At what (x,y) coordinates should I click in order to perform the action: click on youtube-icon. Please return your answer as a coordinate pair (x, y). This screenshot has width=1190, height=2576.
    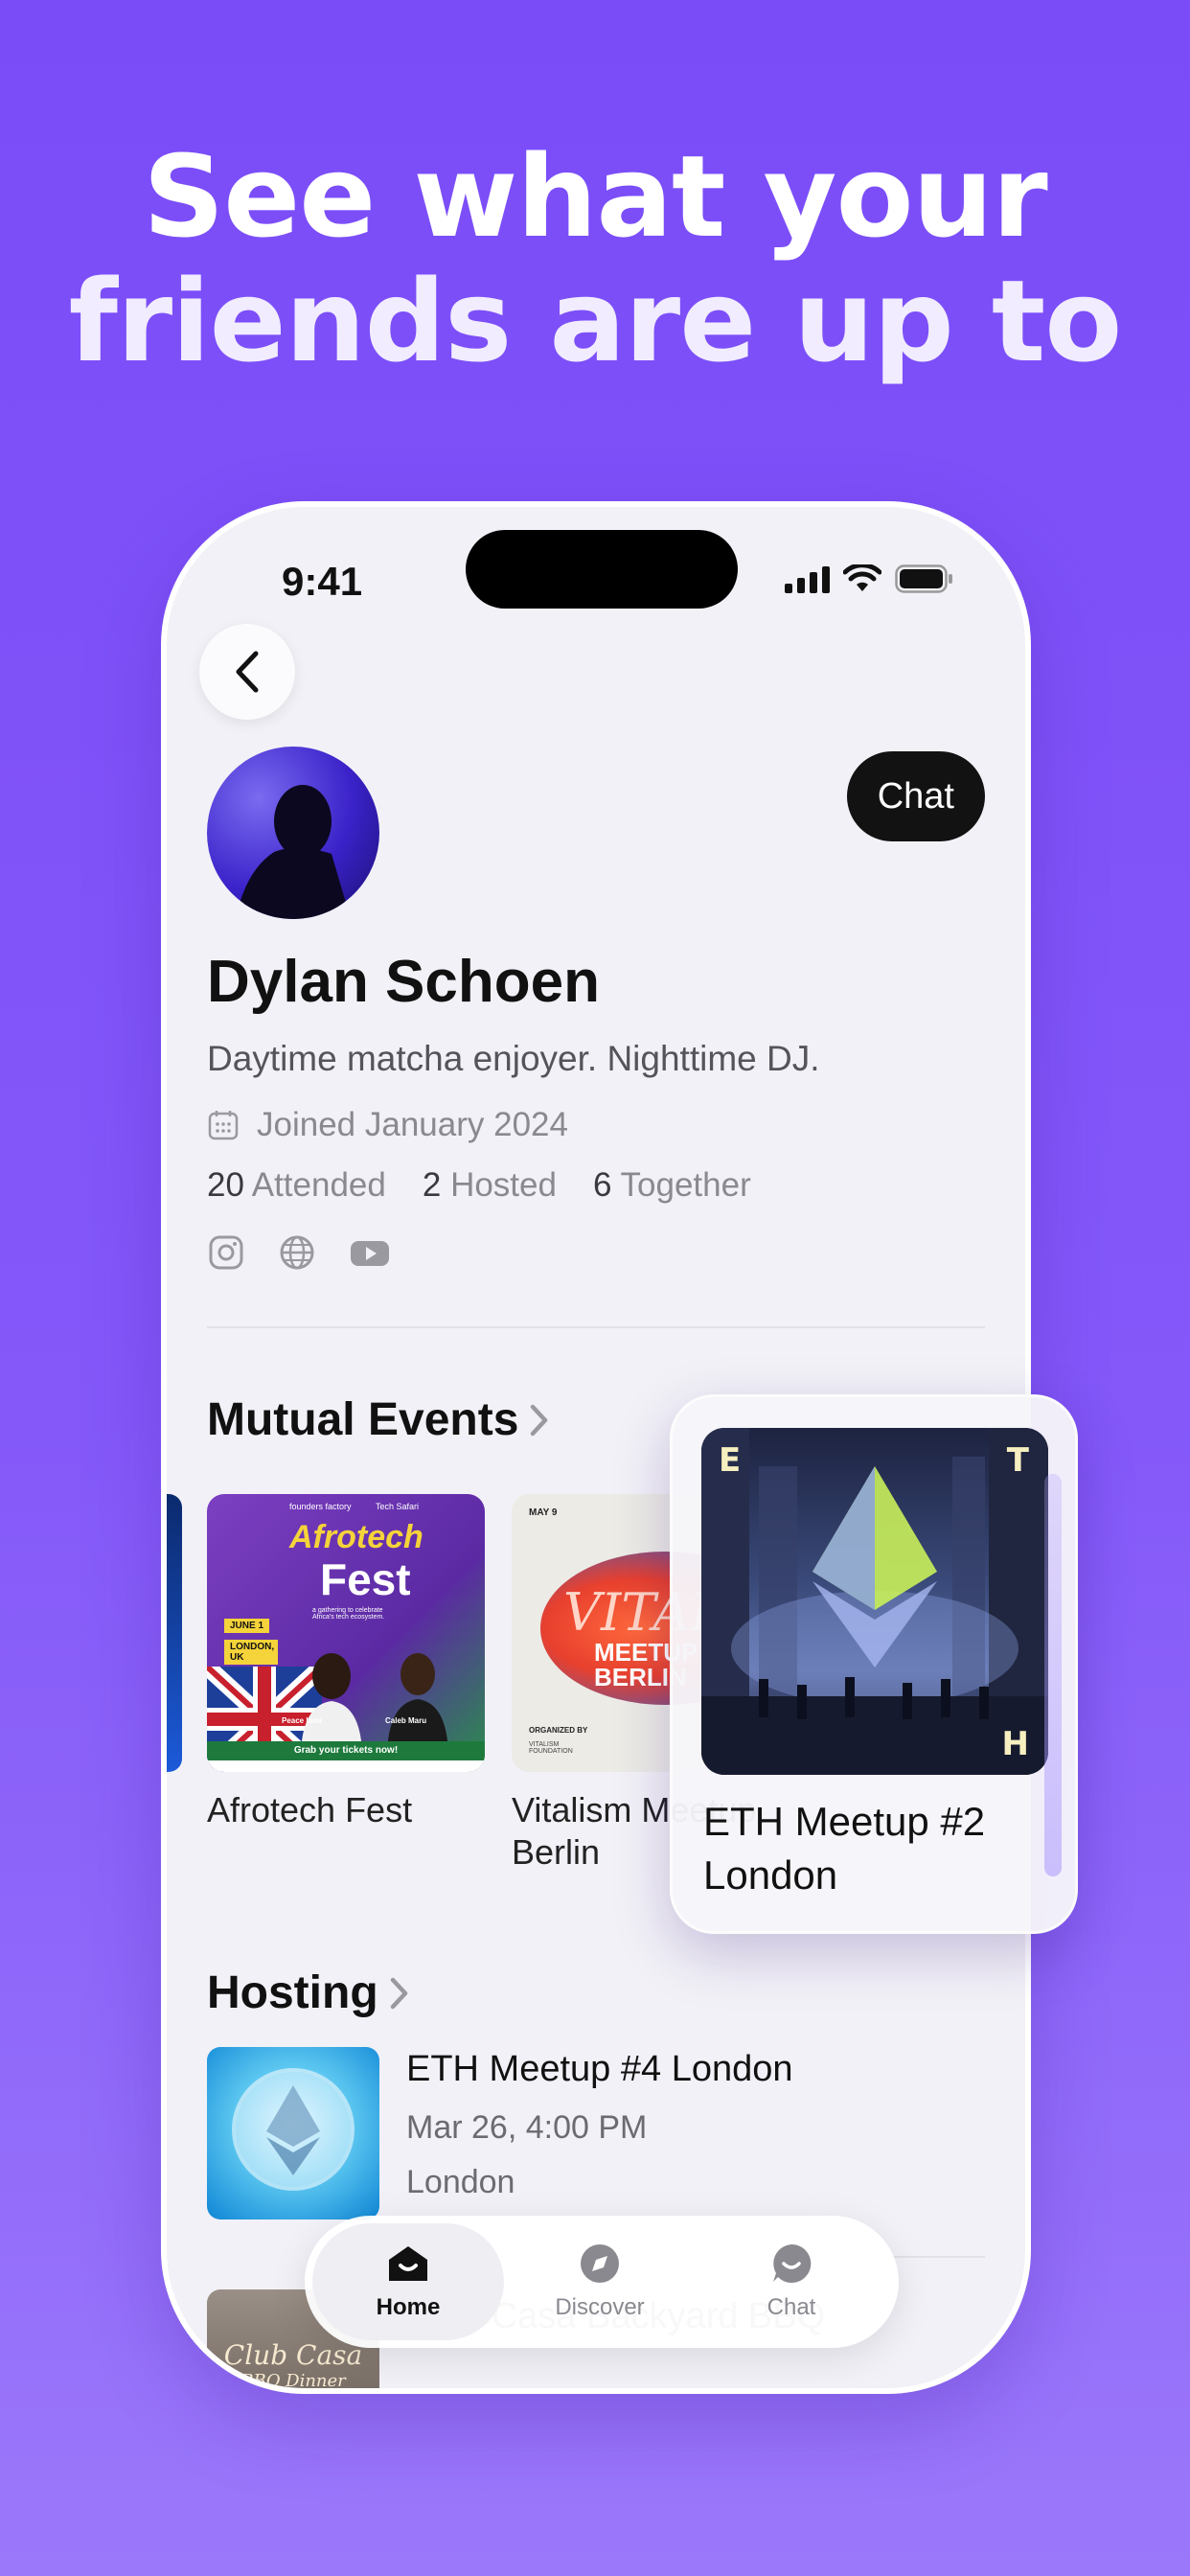
    Looking at the image, I should click on (370, 1252).